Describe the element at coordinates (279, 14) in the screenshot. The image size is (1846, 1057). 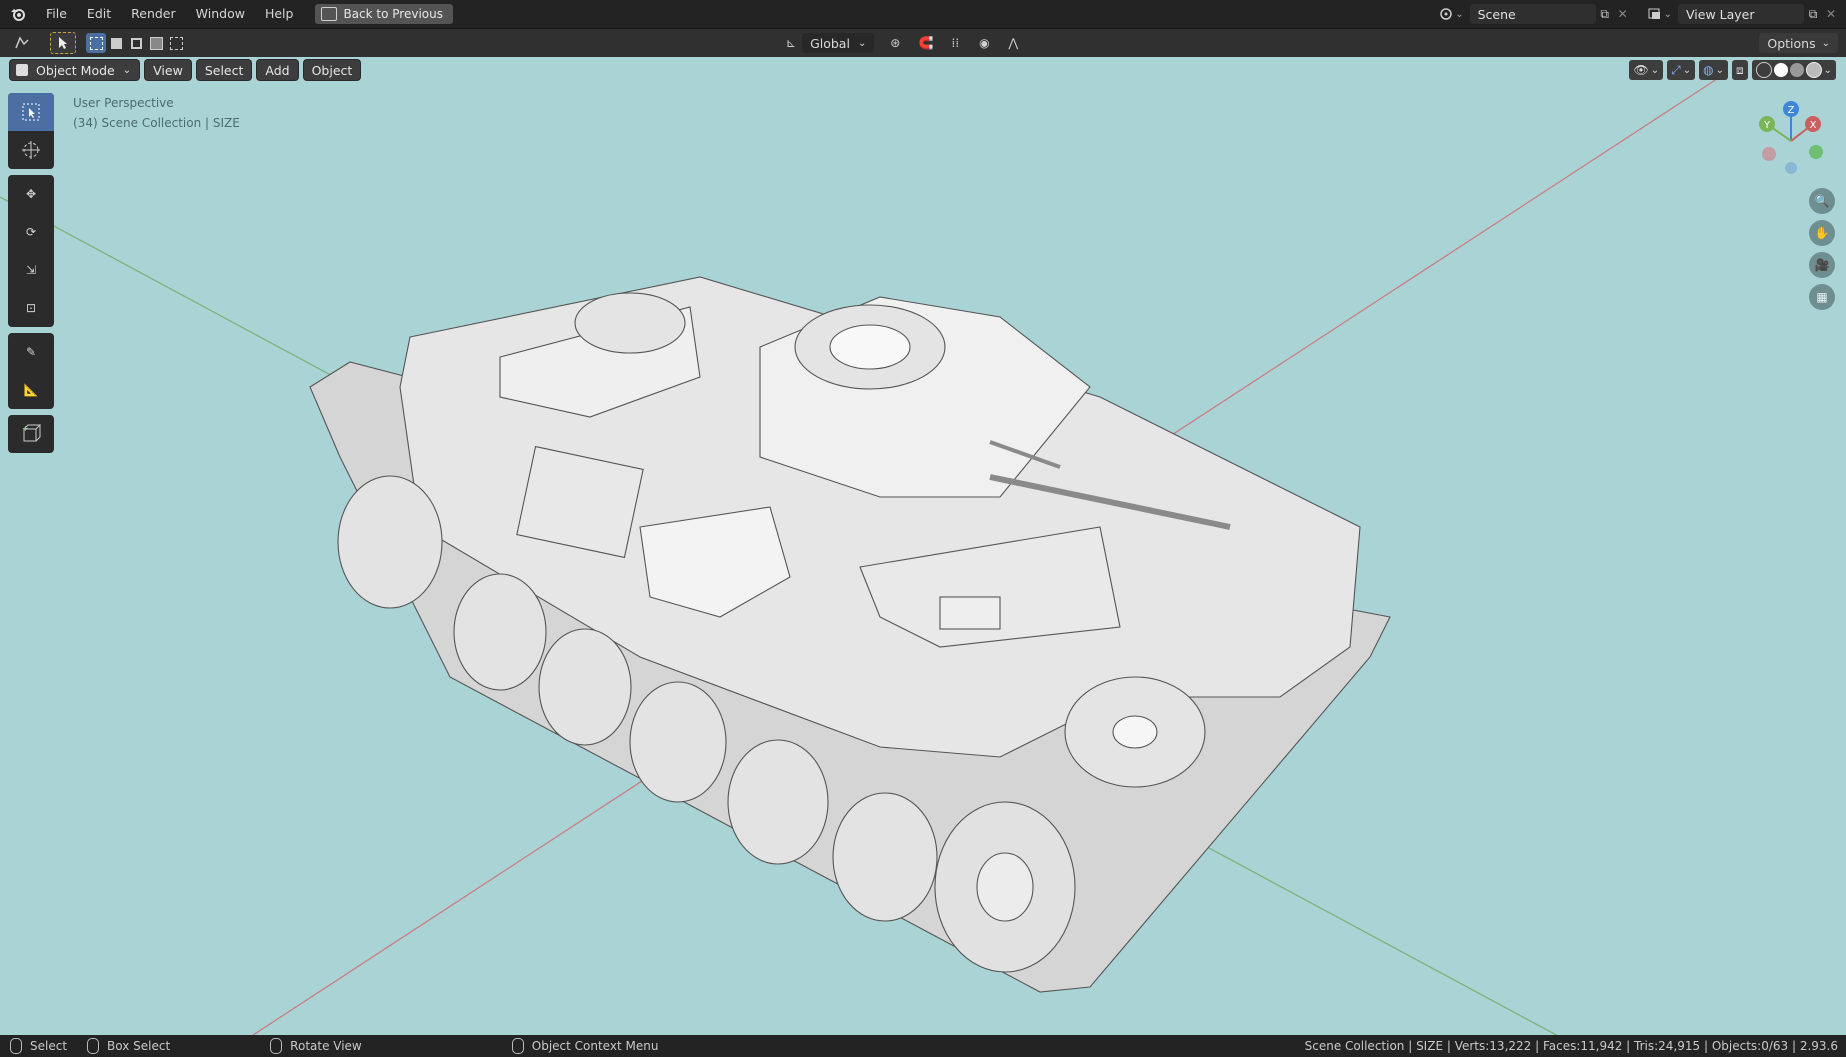
I see `menu-help: Help` at that location.